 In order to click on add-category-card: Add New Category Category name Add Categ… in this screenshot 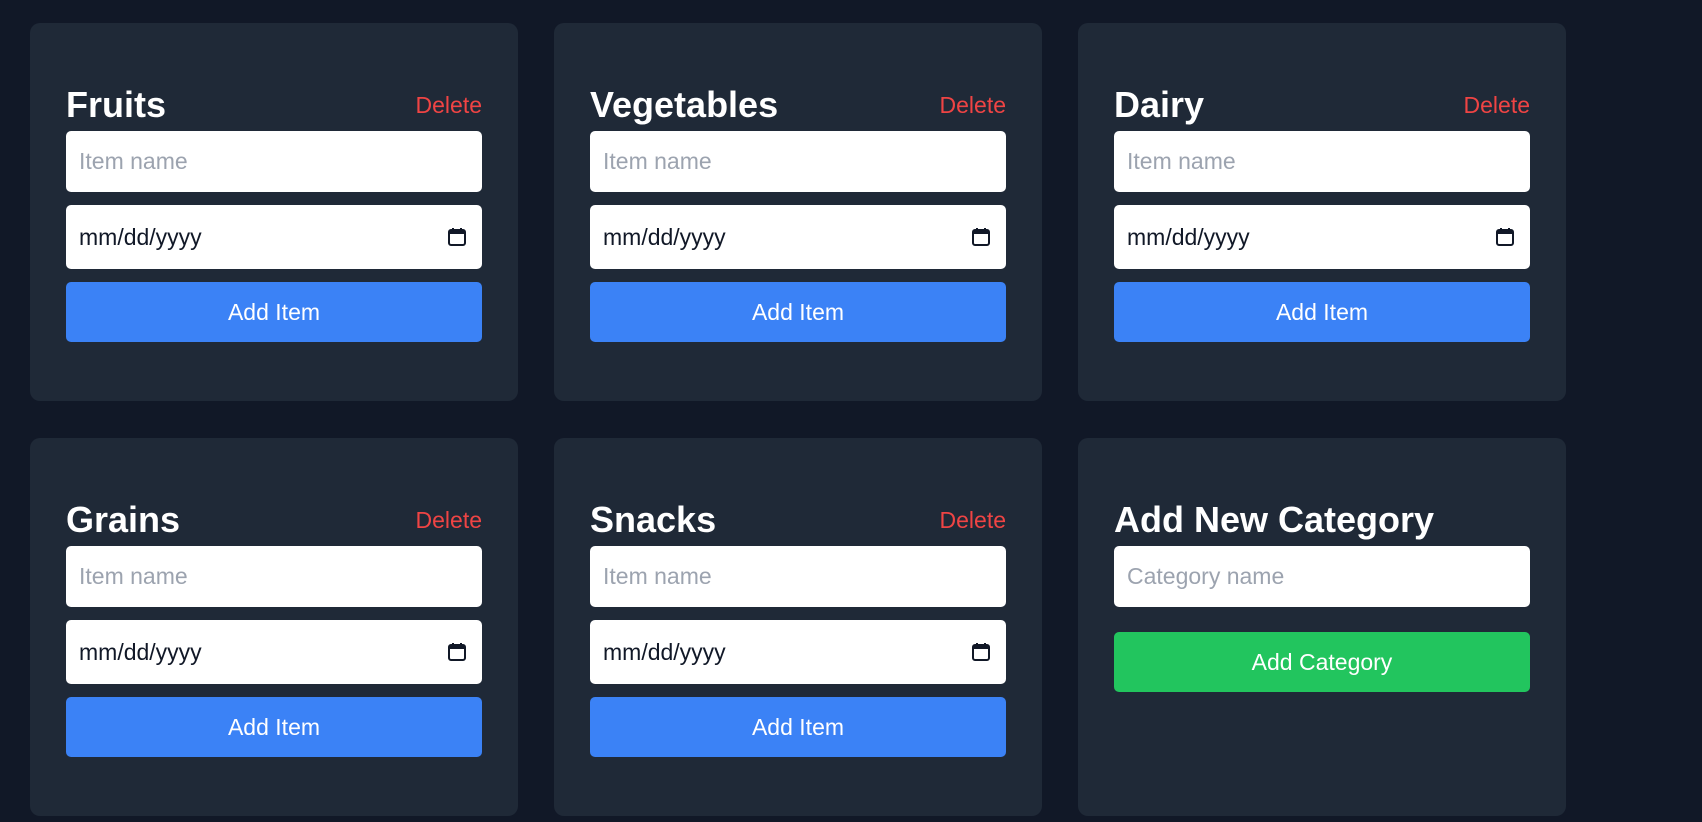, I will do `click(1322, 627)`.